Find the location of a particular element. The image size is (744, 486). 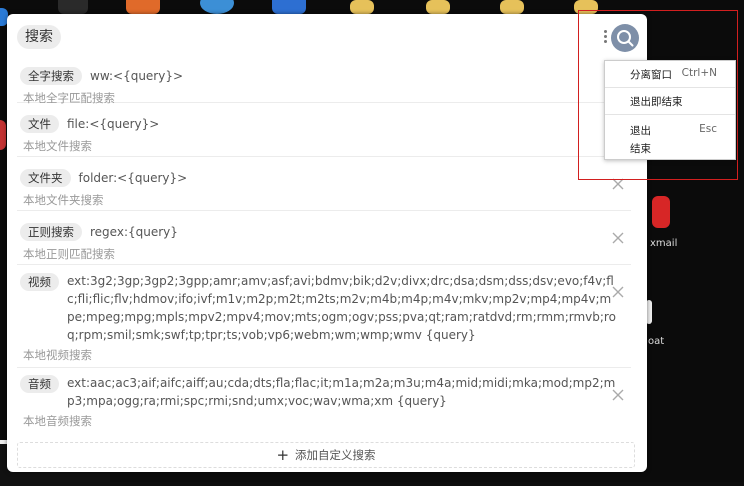

item-description: 本地正则匹配搜索 is located at coordinates (69, 254).